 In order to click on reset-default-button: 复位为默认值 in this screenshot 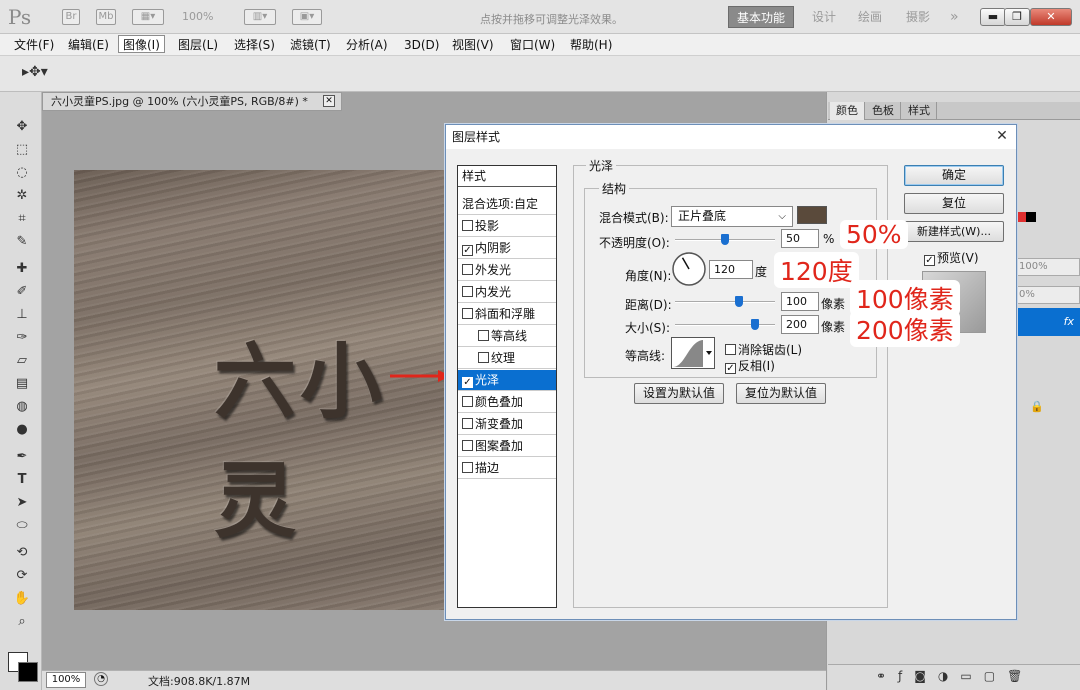, I will do `click(781, 393)`.